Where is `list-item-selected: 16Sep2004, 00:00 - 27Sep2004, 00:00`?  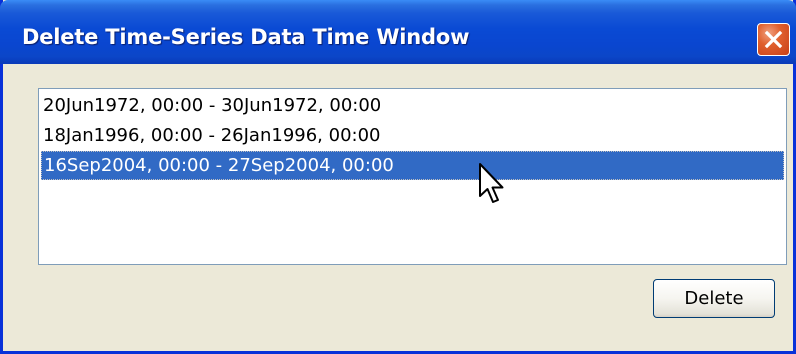 list-item-selected: 16Sep2004, 00:00 - 27Sep2004, 00:00 is located at coordinates (412, 165).